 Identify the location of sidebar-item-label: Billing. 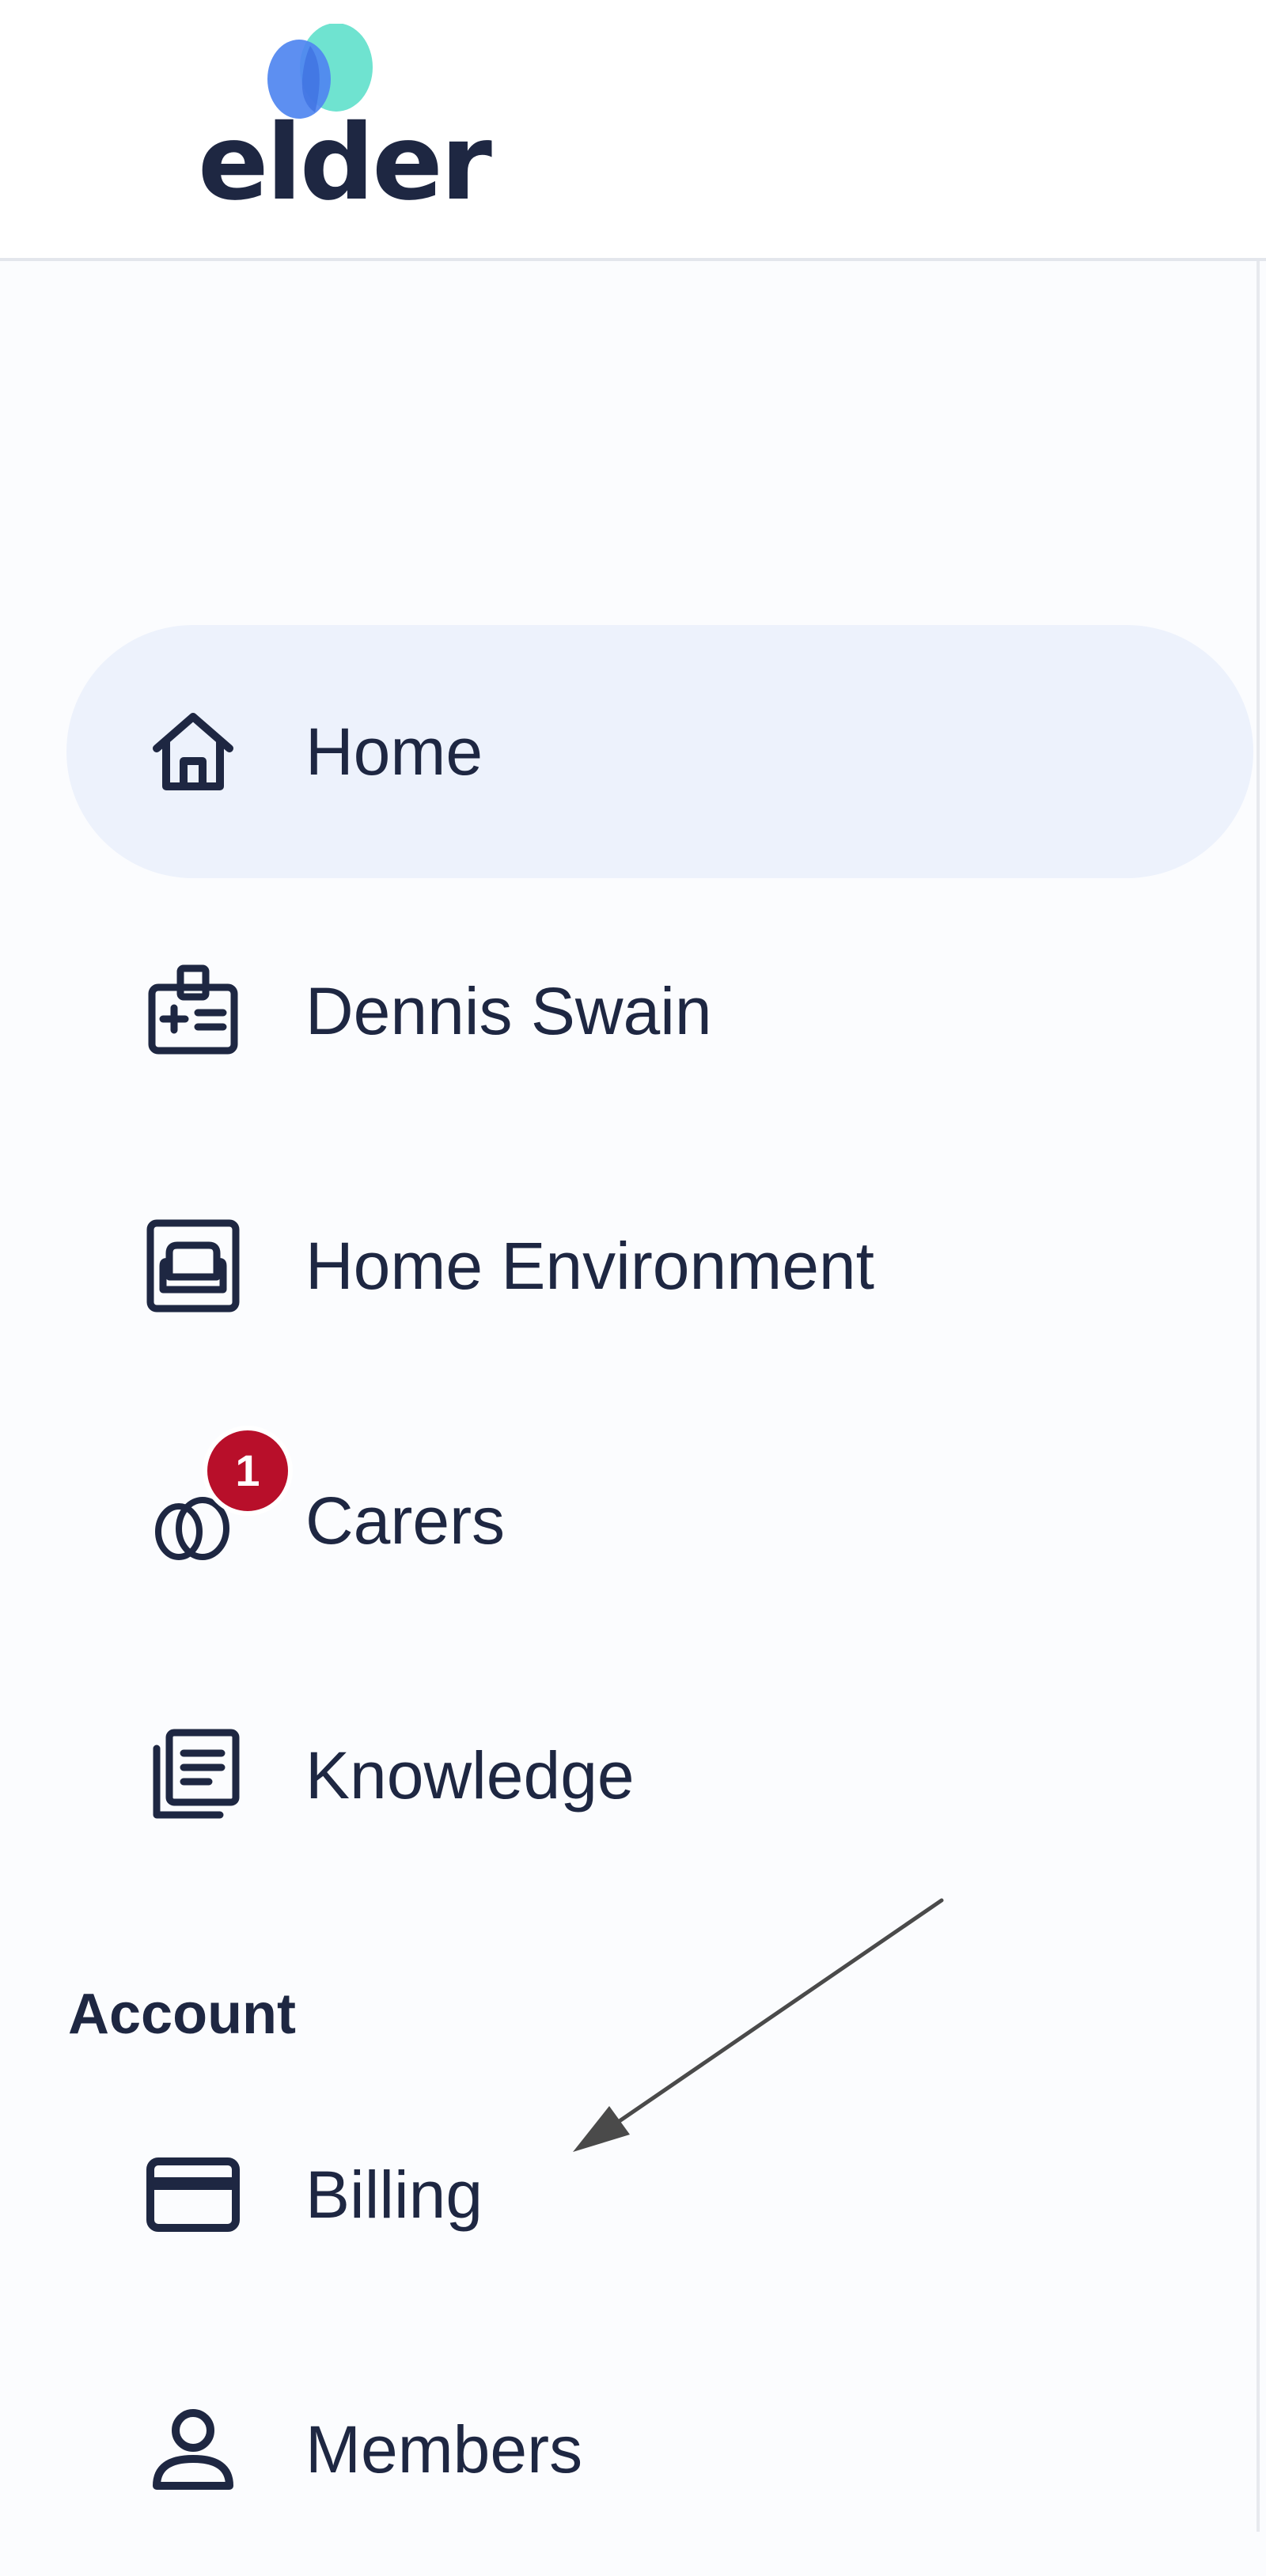
(394, 2194).